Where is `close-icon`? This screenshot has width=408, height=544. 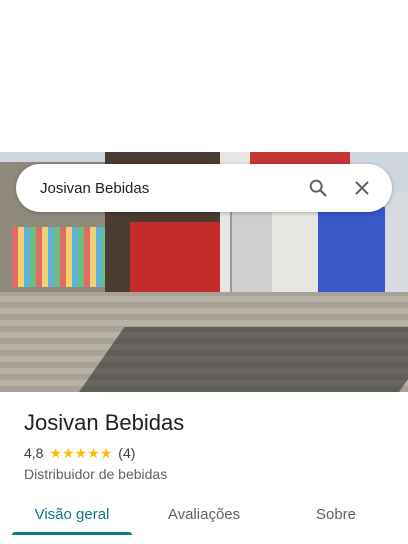 close-icon is located at coordinates (362, 188).